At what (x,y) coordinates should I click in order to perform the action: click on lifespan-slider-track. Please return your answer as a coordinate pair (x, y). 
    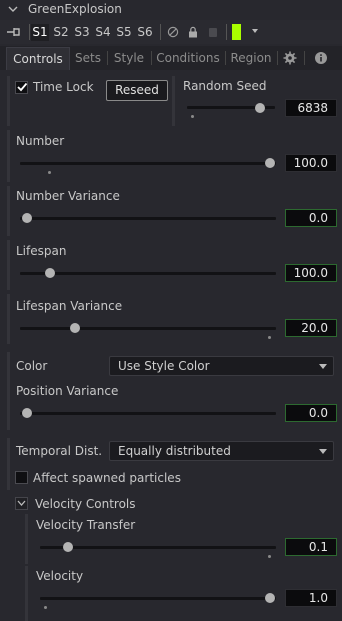
    Looking at the image, I should click on (148, 273).